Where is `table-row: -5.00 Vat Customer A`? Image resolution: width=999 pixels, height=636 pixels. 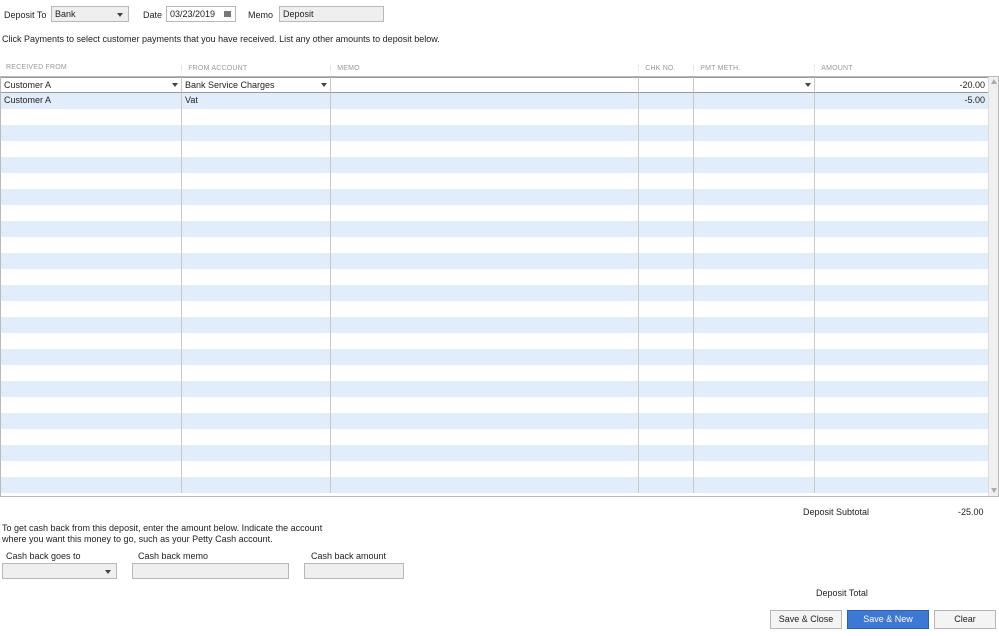 table-row: -5.00 Vat Customer A is located at coordinates (495, 101).